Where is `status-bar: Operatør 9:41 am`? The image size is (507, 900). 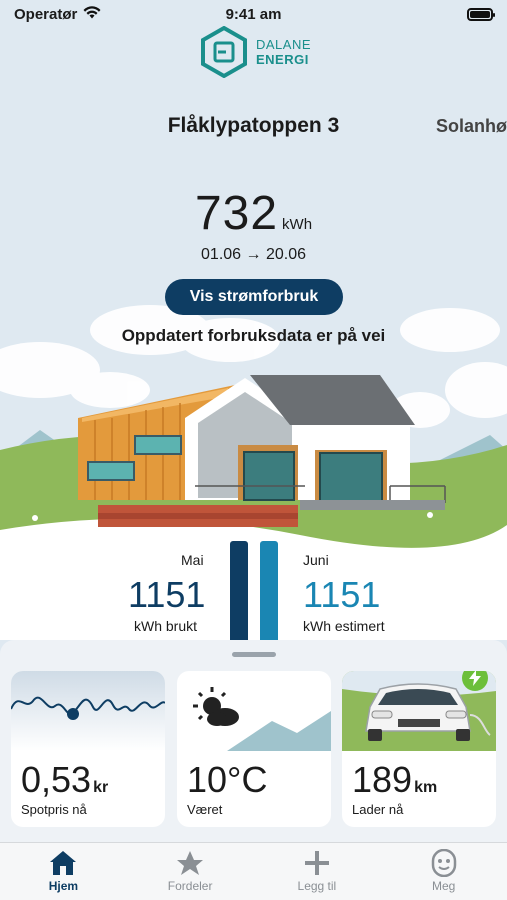 status-bar: Operatør 9:41 am is located at coordinates (253, 14).